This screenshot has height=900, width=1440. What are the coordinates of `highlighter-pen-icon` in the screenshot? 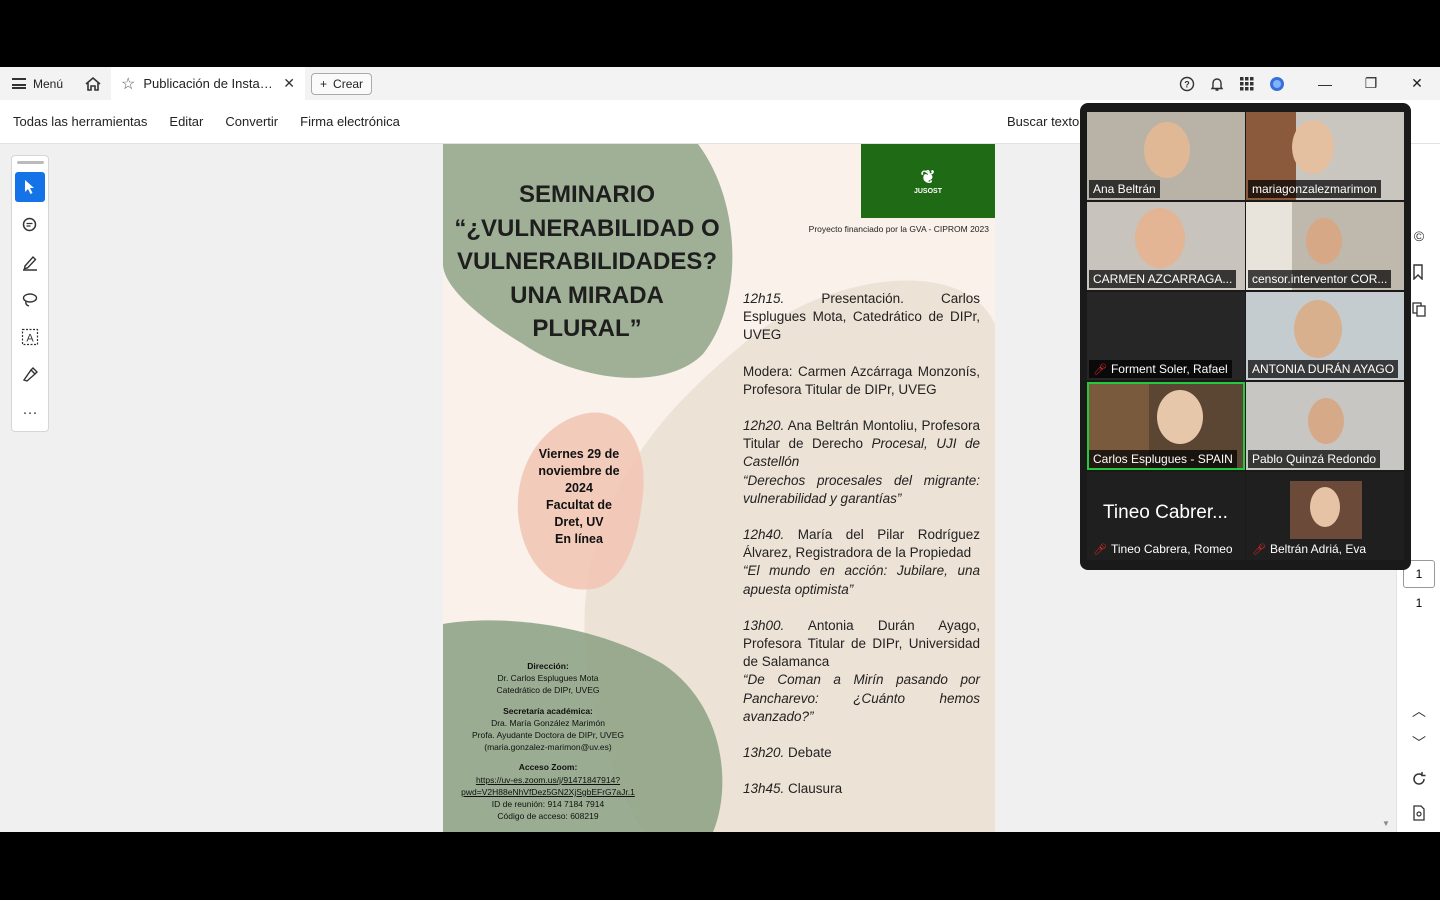 It's located at (30, 263).